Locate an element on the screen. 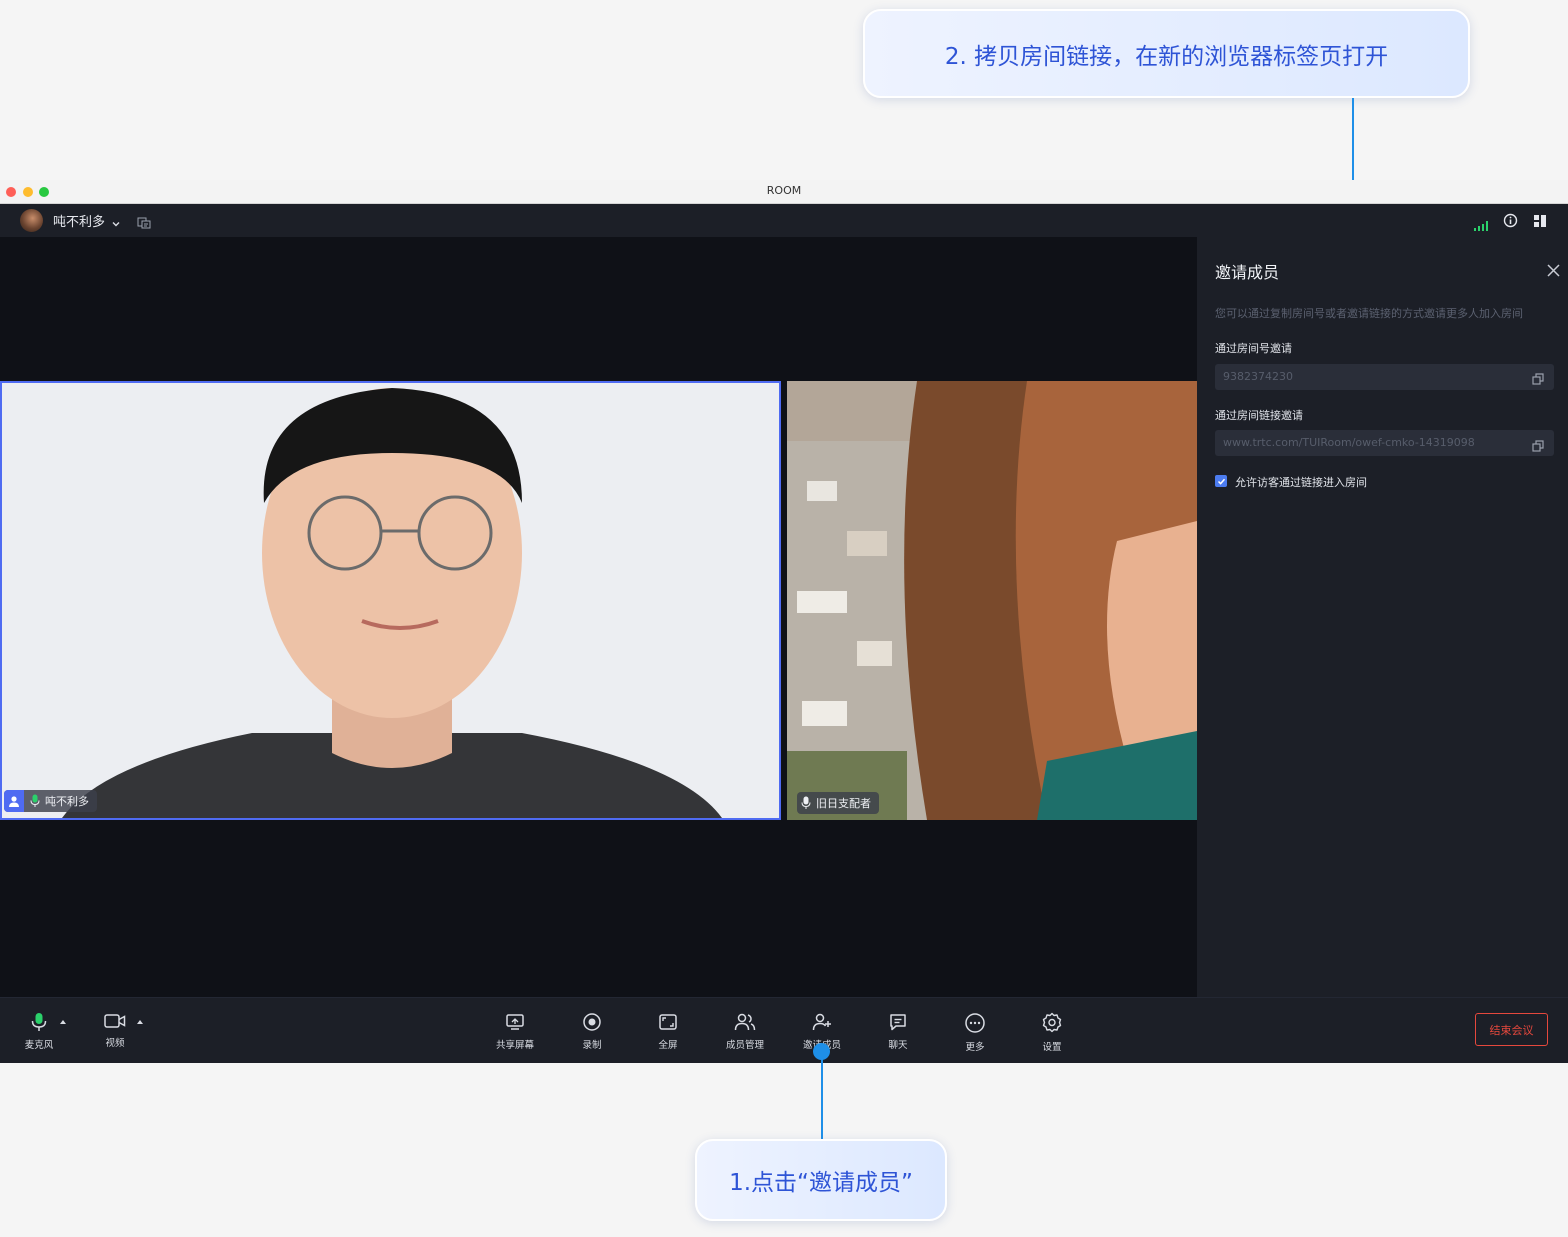  share-screen-button: 共享屏幕 is located at coordinates (515, 1031).